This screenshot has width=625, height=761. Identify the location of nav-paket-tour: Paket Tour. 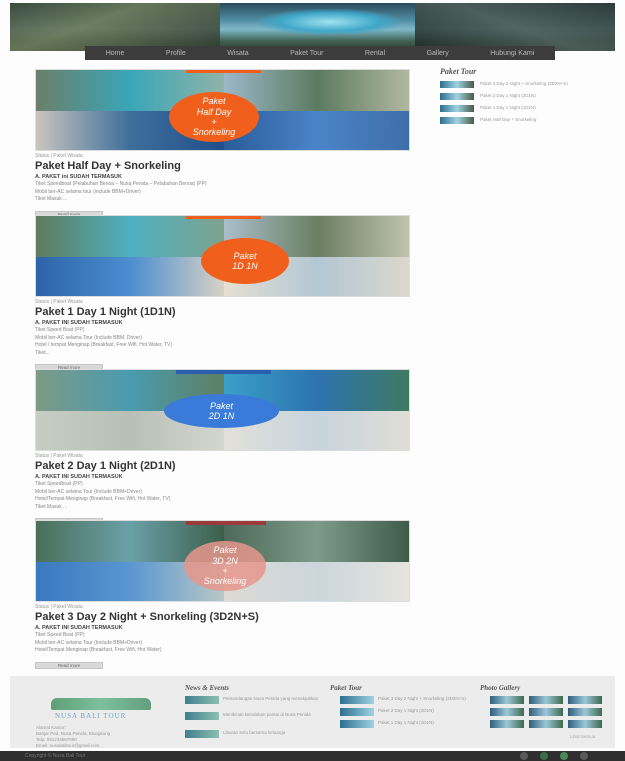
(306, 53).